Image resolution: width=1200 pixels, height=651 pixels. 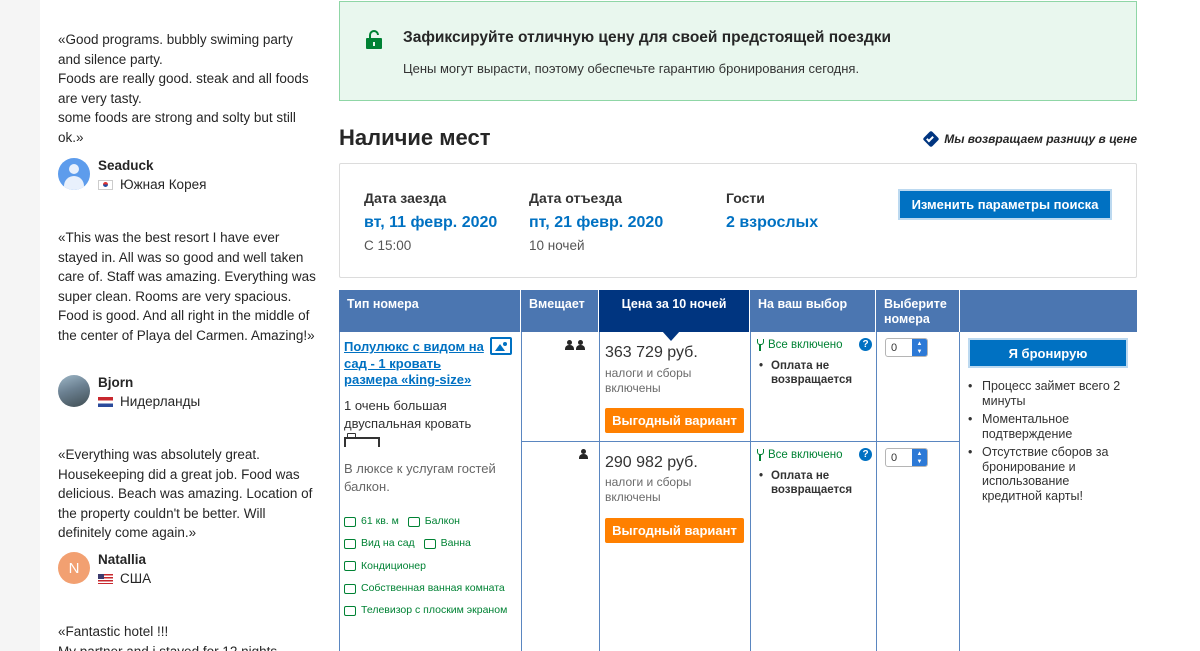 What do you see at coordinates (1048, 426) in the screenshot?
I see `benefit-item: Моментальное подтверждение` at bounding box center [1048, 426].